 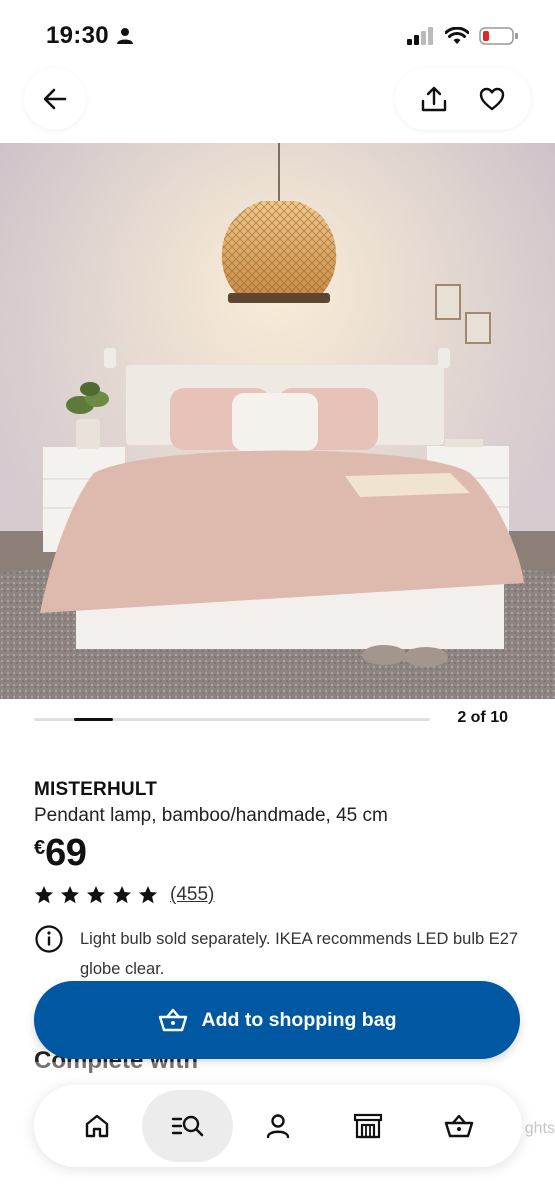 I want to click on heart-icon, so click(x=492, y=99).